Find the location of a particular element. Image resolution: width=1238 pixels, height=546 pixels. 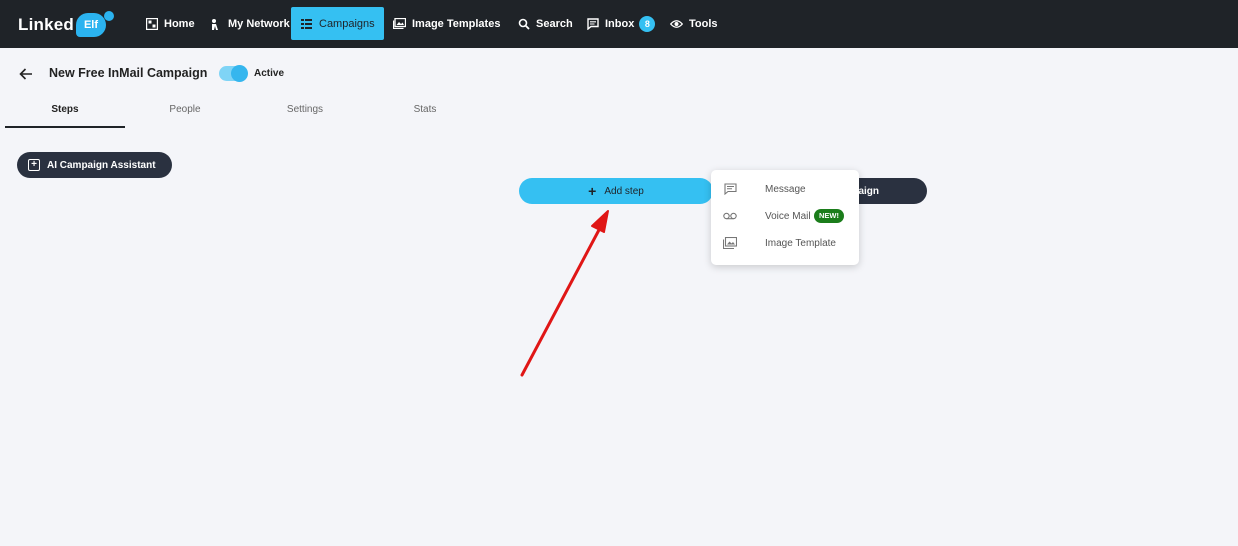

nav-inbox: Inbox 8 is located at coordinates (620, 23).